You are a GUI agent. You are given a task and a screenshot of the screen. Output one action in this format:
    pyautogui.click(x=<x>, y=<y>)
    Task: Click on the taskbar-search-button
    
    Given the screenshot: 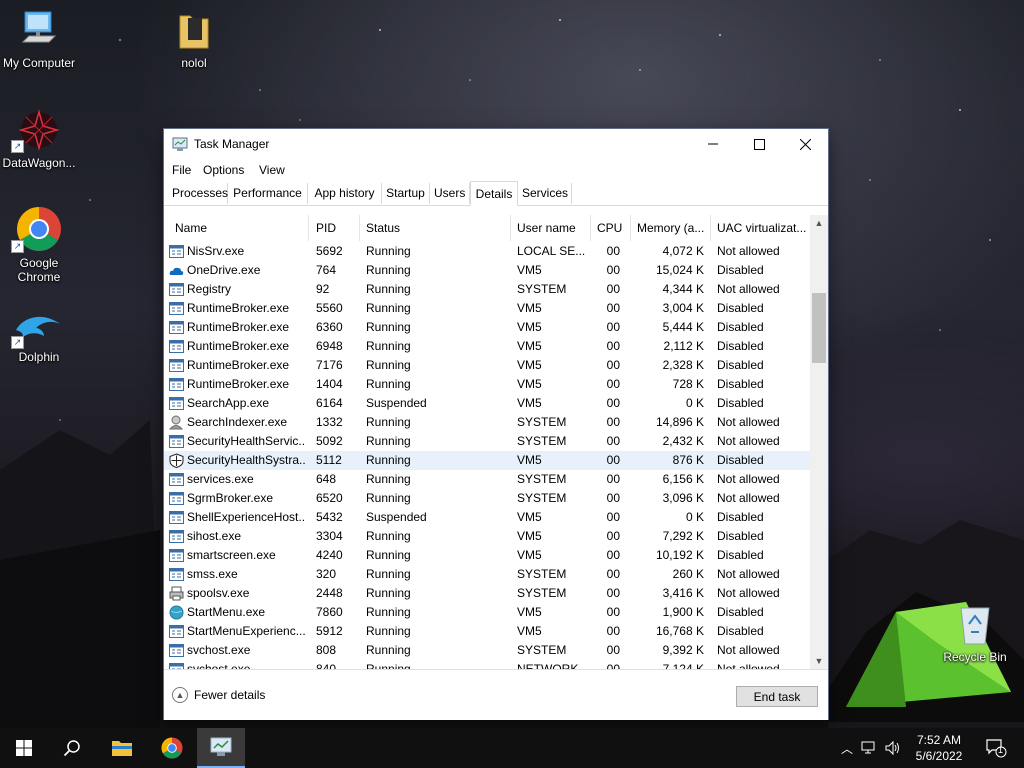 What is the action you would take?
    pyautogui.click(x=72, y=748)
    